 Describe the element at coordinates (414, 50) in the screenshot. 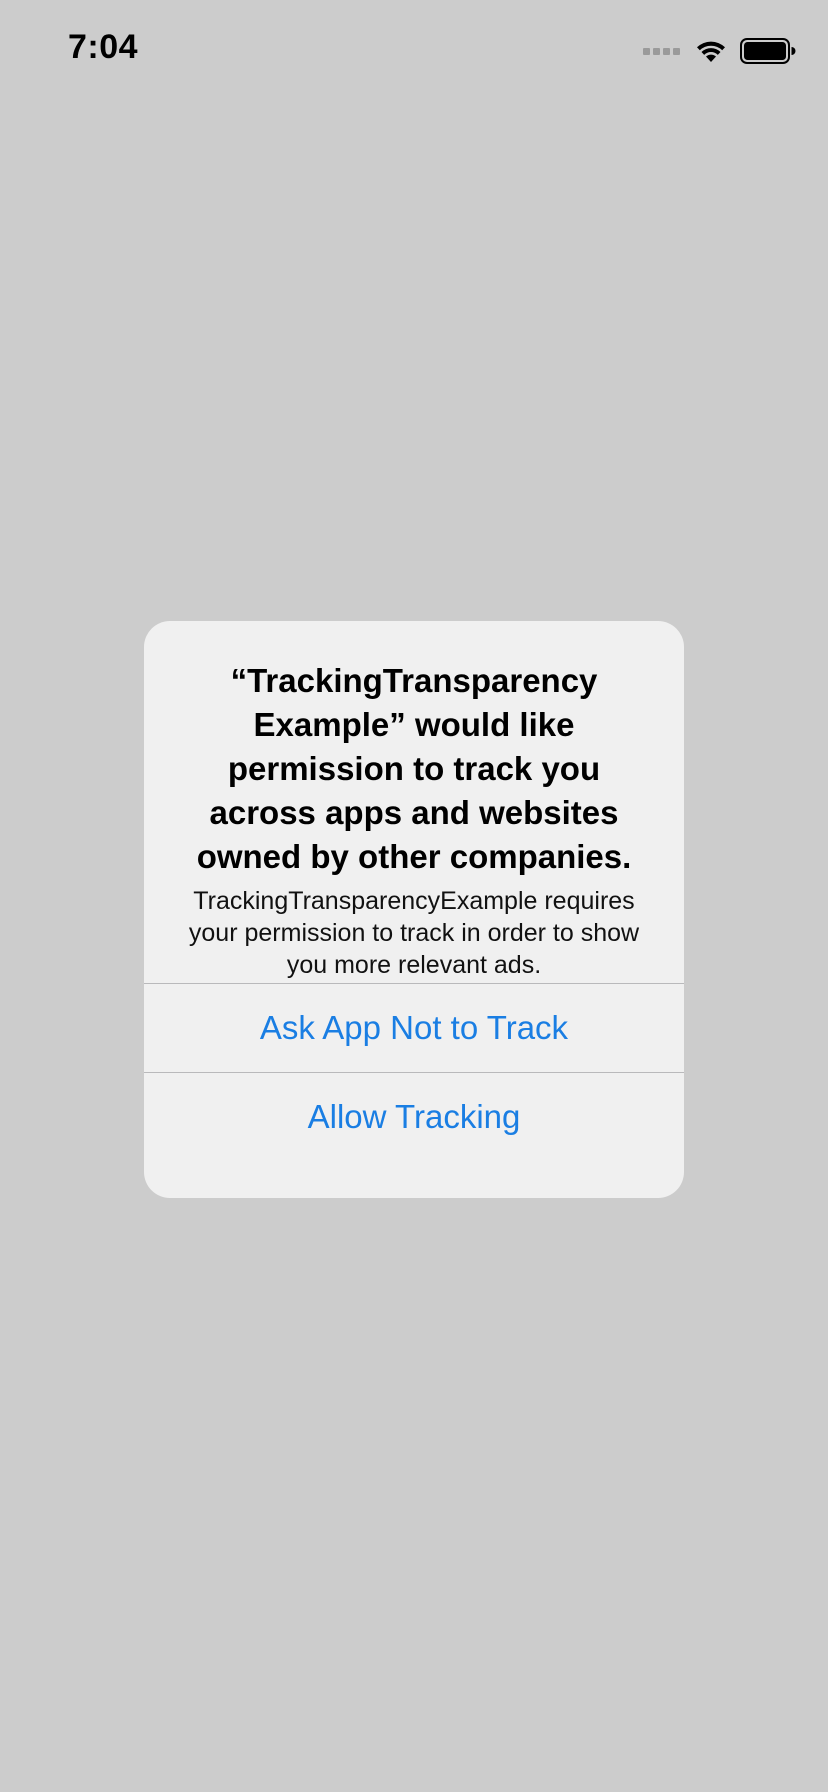

I see `status-bar: 7:04` at that location.